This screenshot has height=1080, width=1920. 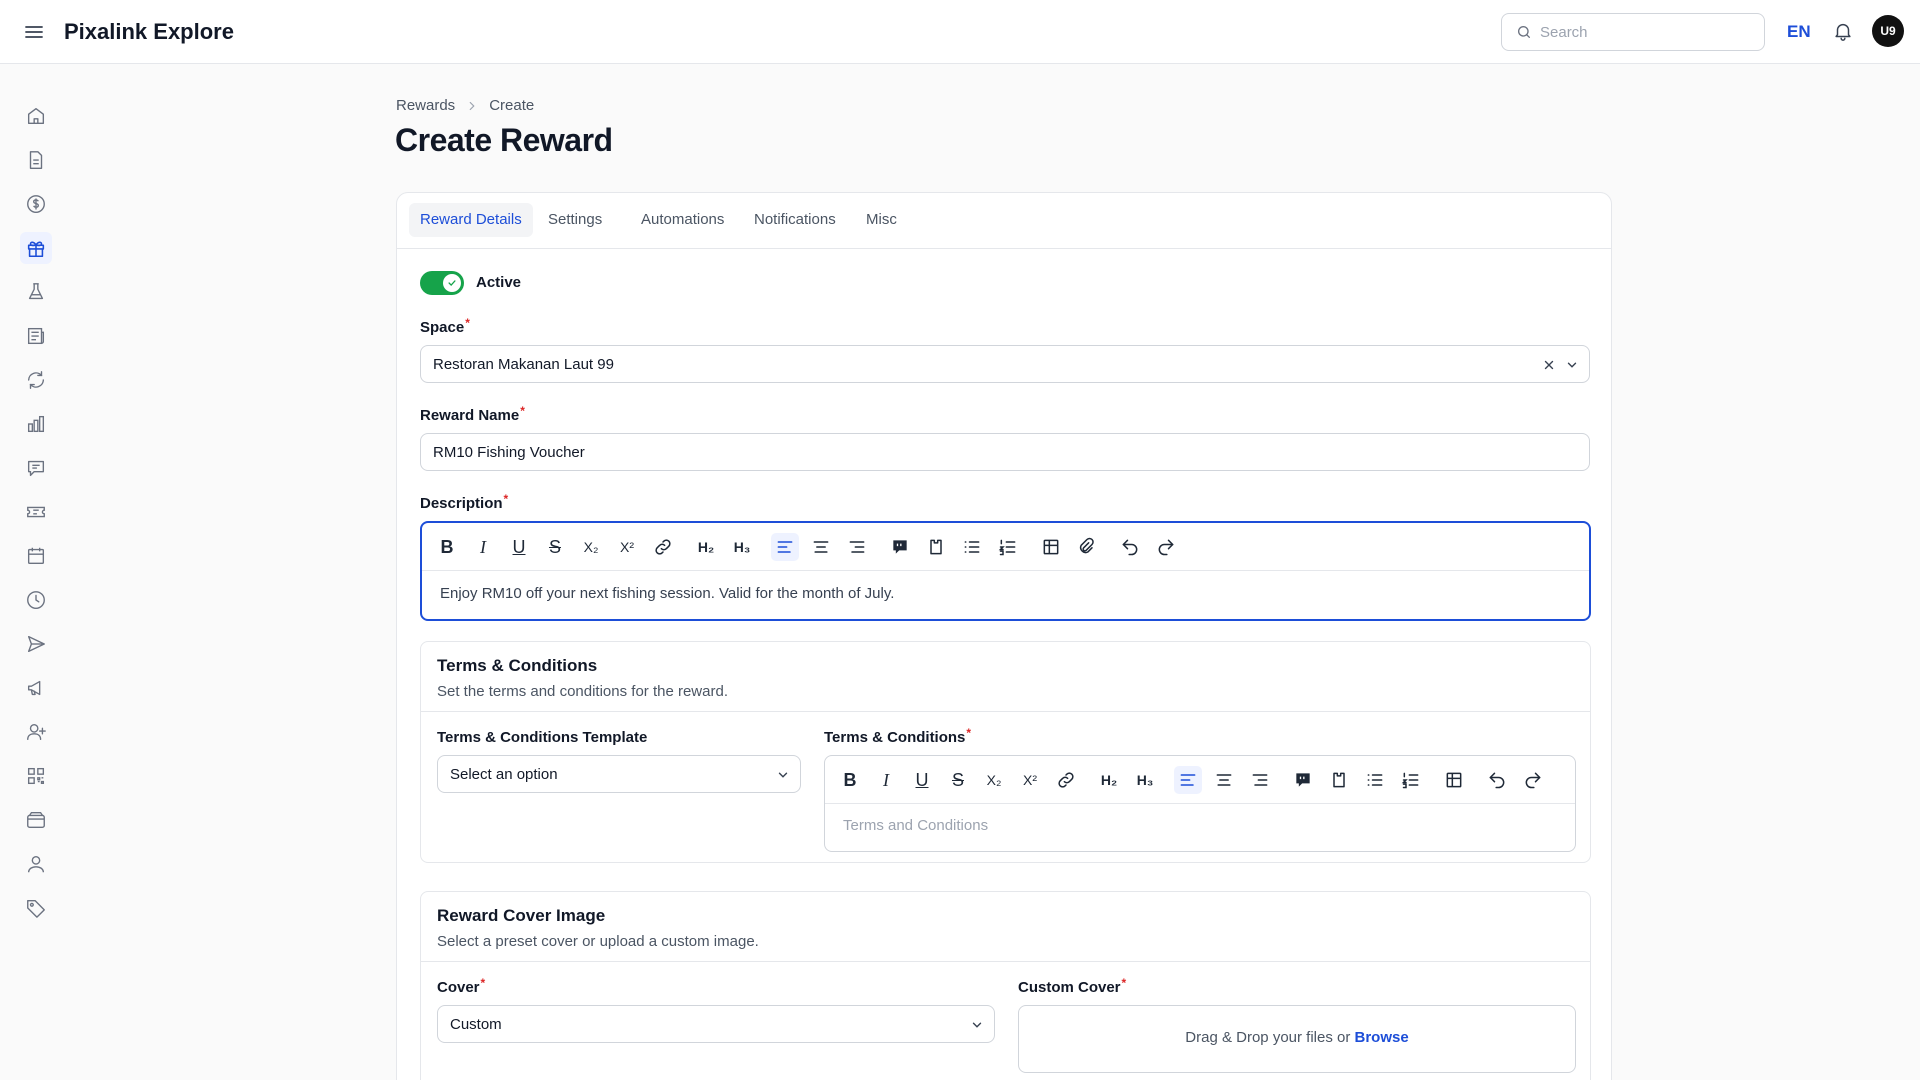 I want to click on cover-select: Custom, so click(x=716, y=1024).